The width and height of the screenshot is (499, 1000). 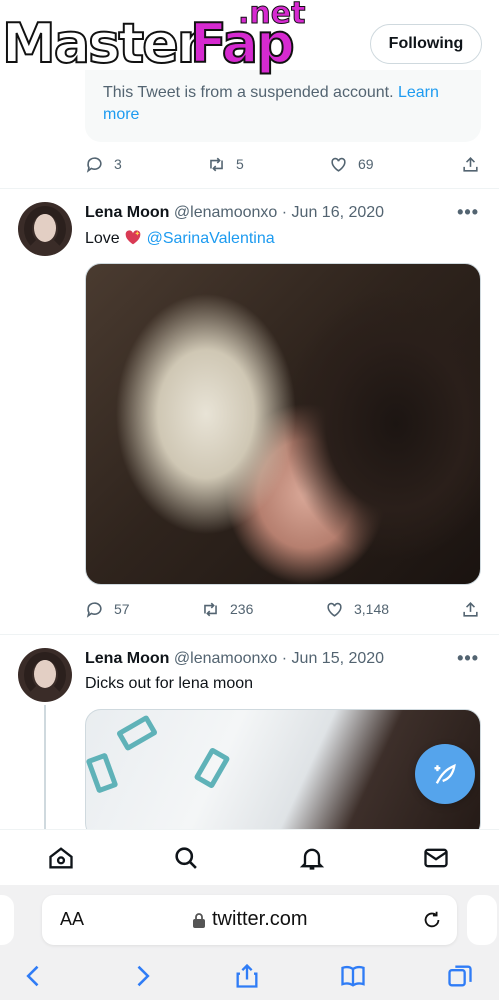 I want to click on forward-chevron-icon, so click(x=142, y=976).